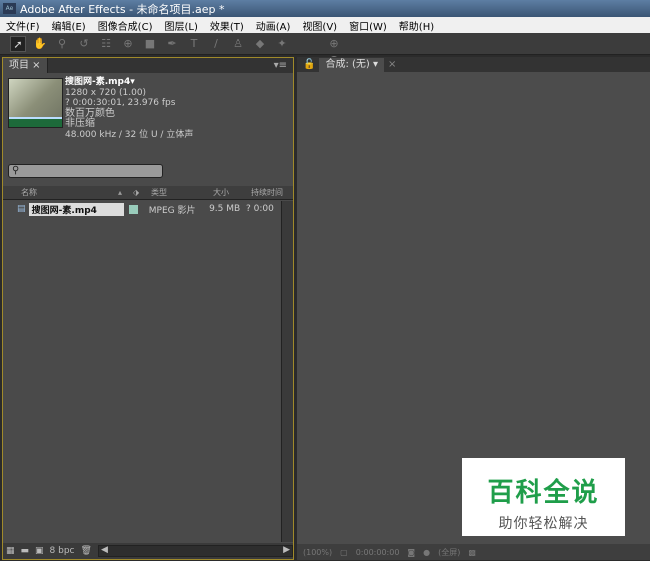  What do you see at coordinates (128, 44) in the screenshot?
I see `pan-icon: ⊕` at bounding box center [128, 44].